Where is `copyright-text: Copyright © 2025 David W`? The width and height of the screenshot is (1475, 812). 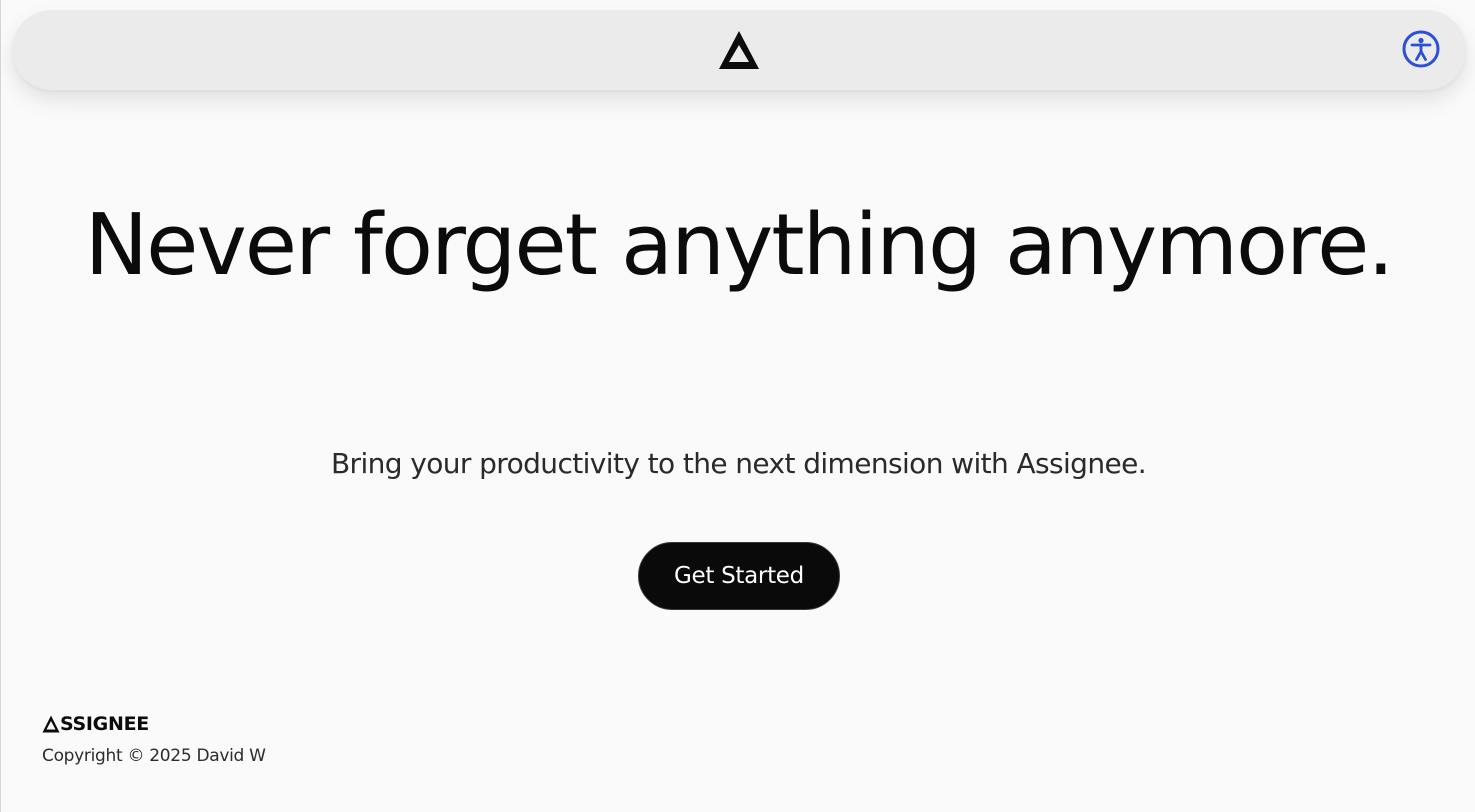 copyright-text: Copyright © 2025 David W is located at coordinates (154, 756).